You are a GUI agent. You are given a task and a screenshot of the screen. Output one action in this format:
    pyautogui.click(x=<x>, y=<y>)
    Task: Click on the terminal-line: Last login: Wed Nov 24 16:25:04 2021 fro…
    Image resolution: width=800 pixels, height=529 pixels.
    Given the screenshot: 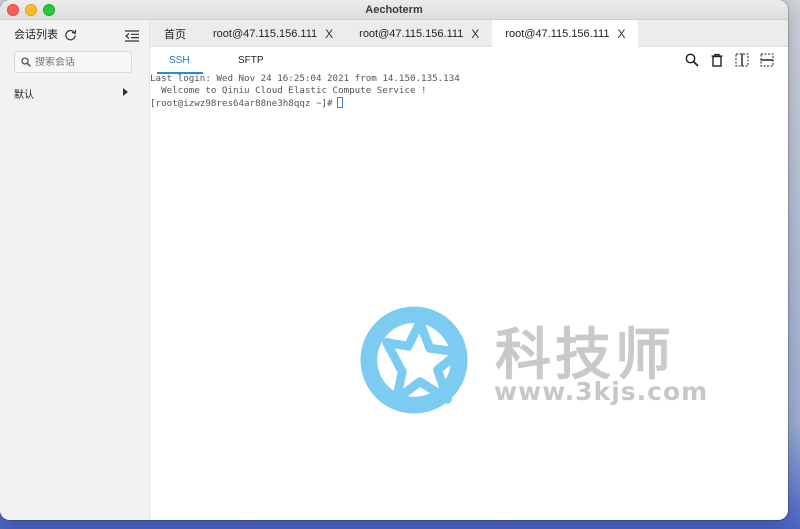 What is the action you would take?
    pyautogui.click(x=305, y=78)
    